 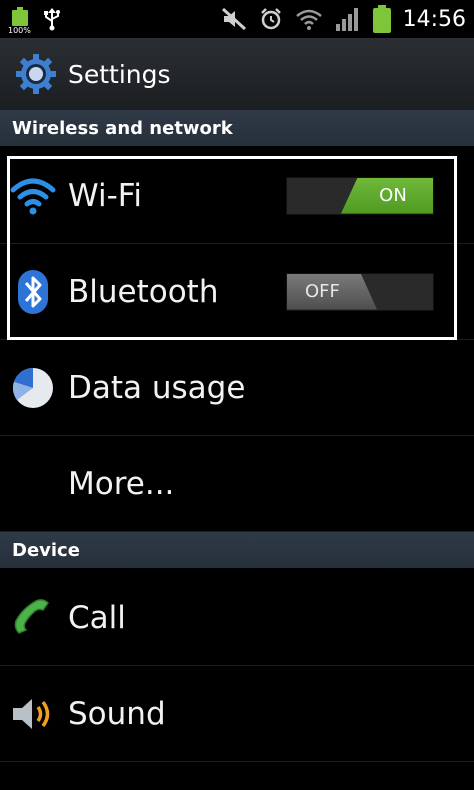 I want to click on toggle-state-label: OFF, so click(x=322, y=291).